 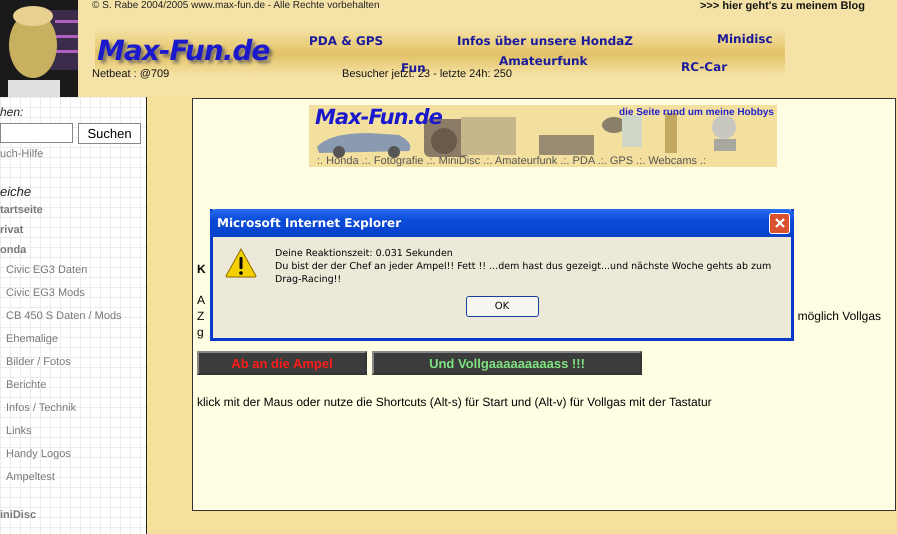 What do you see at coordinates (73, 251) in the screenshot?
I see `menu-item: onda` at bounding box center [73, 251].